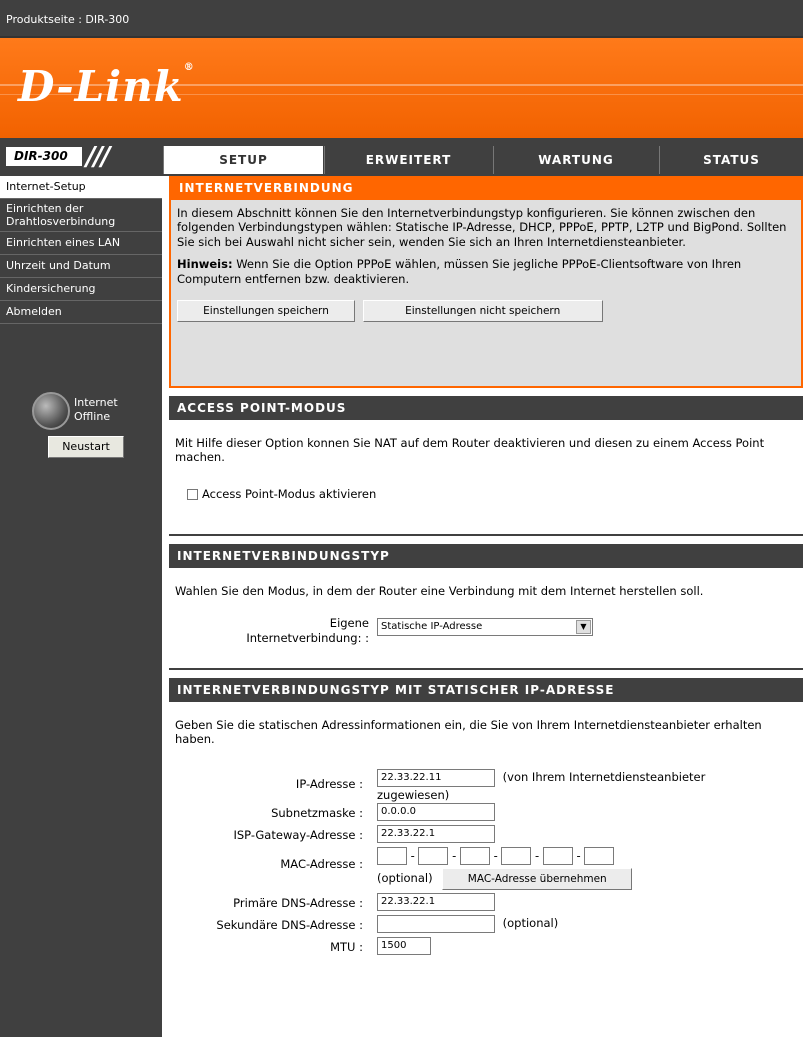 The width and height of the screenshot is (803, 1037). I want to click on tab-setup: SETUP, so click(243, 160).